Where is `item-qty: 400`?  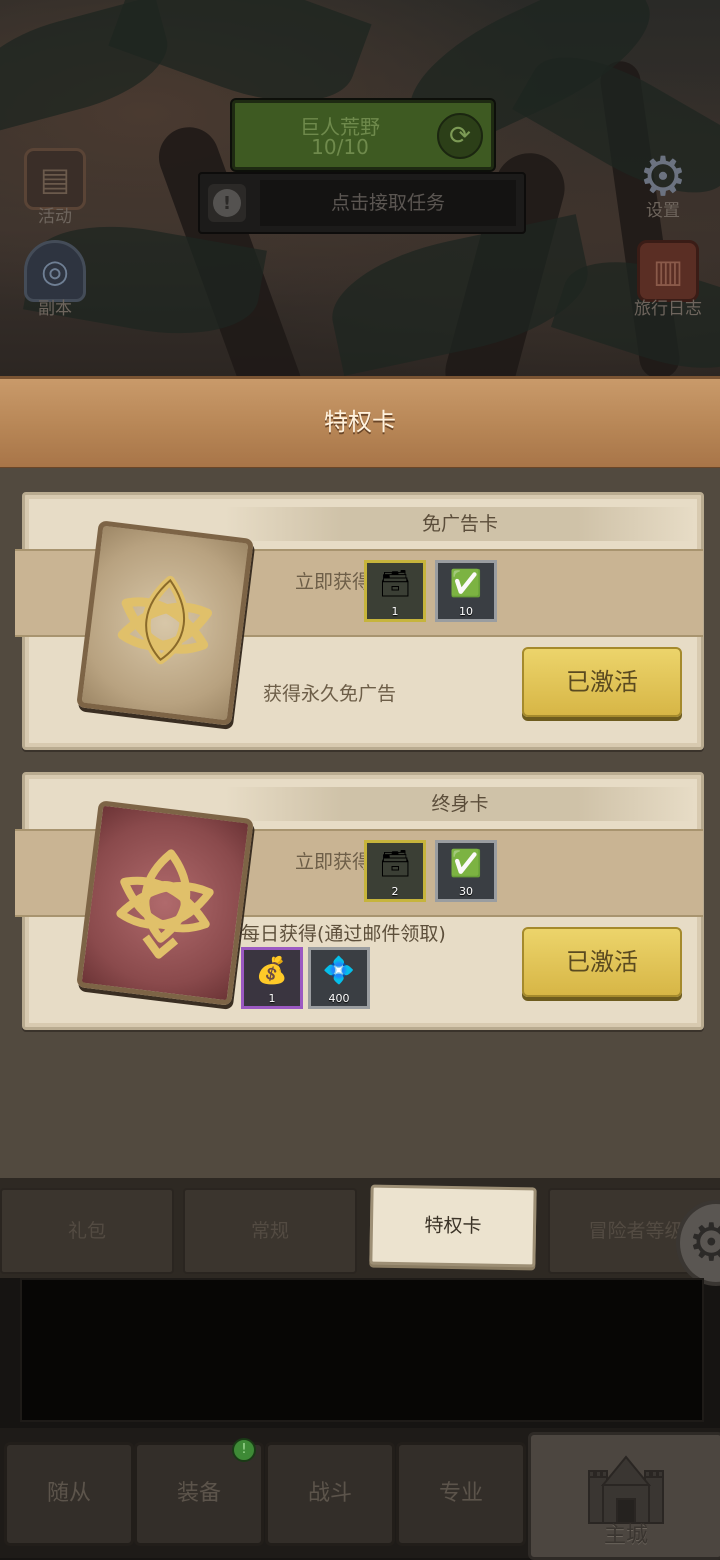 item-qty: 400 is located at coordinates (339, 998).